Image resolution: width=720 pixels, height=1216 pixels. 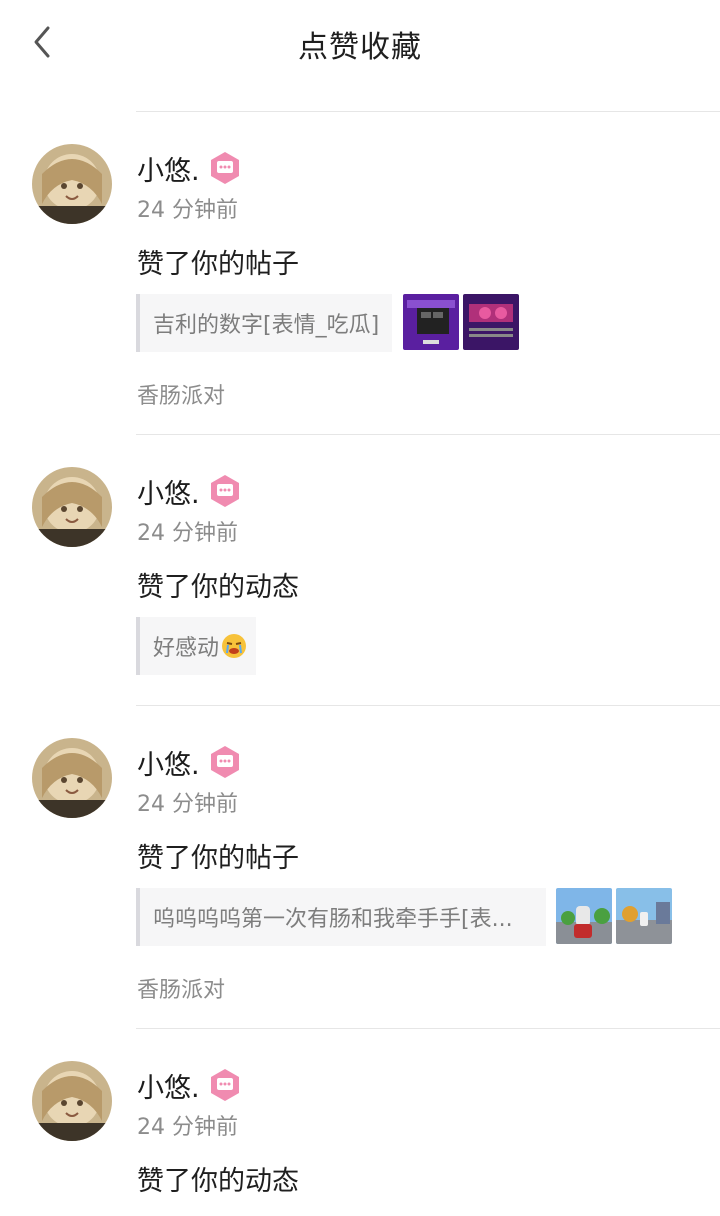 I want to click on top-bar: 点赞收藏, so click(x=360, y=42).